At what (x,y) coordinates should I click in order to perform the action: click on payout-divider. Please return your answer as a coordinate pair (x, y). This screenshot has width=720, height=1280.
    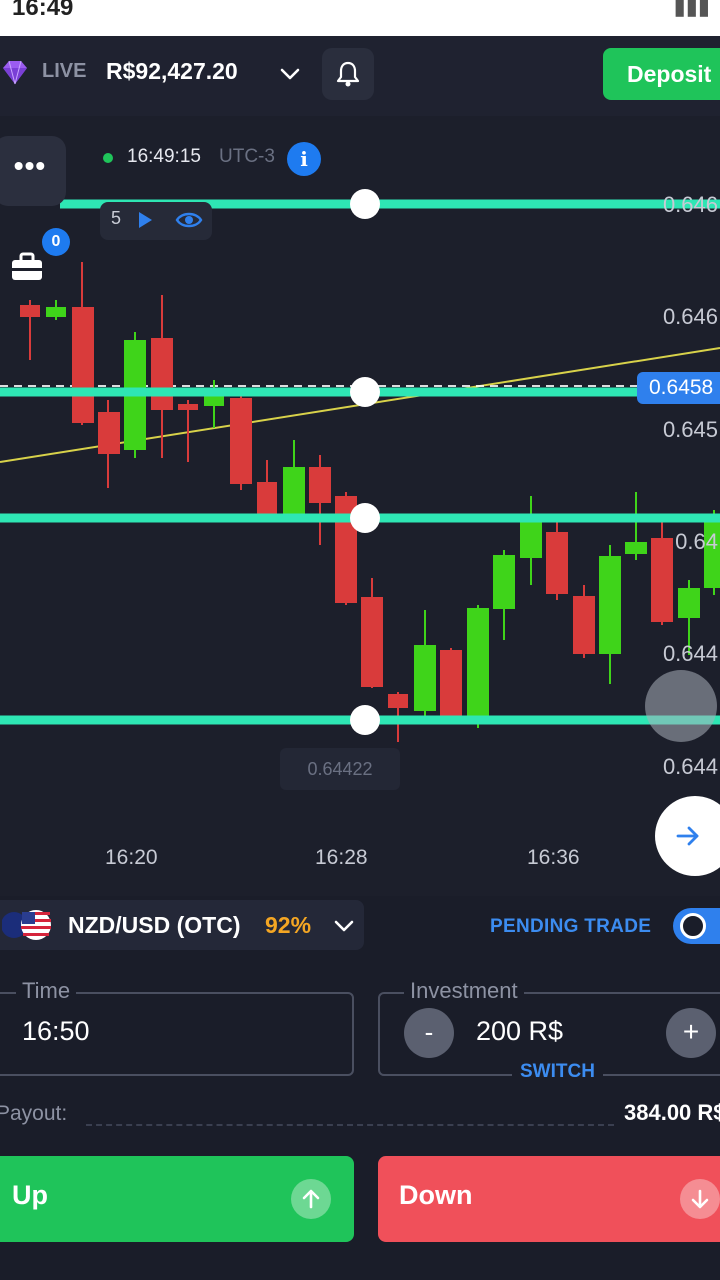
    Looking at the image, I should click on (350, 1125).